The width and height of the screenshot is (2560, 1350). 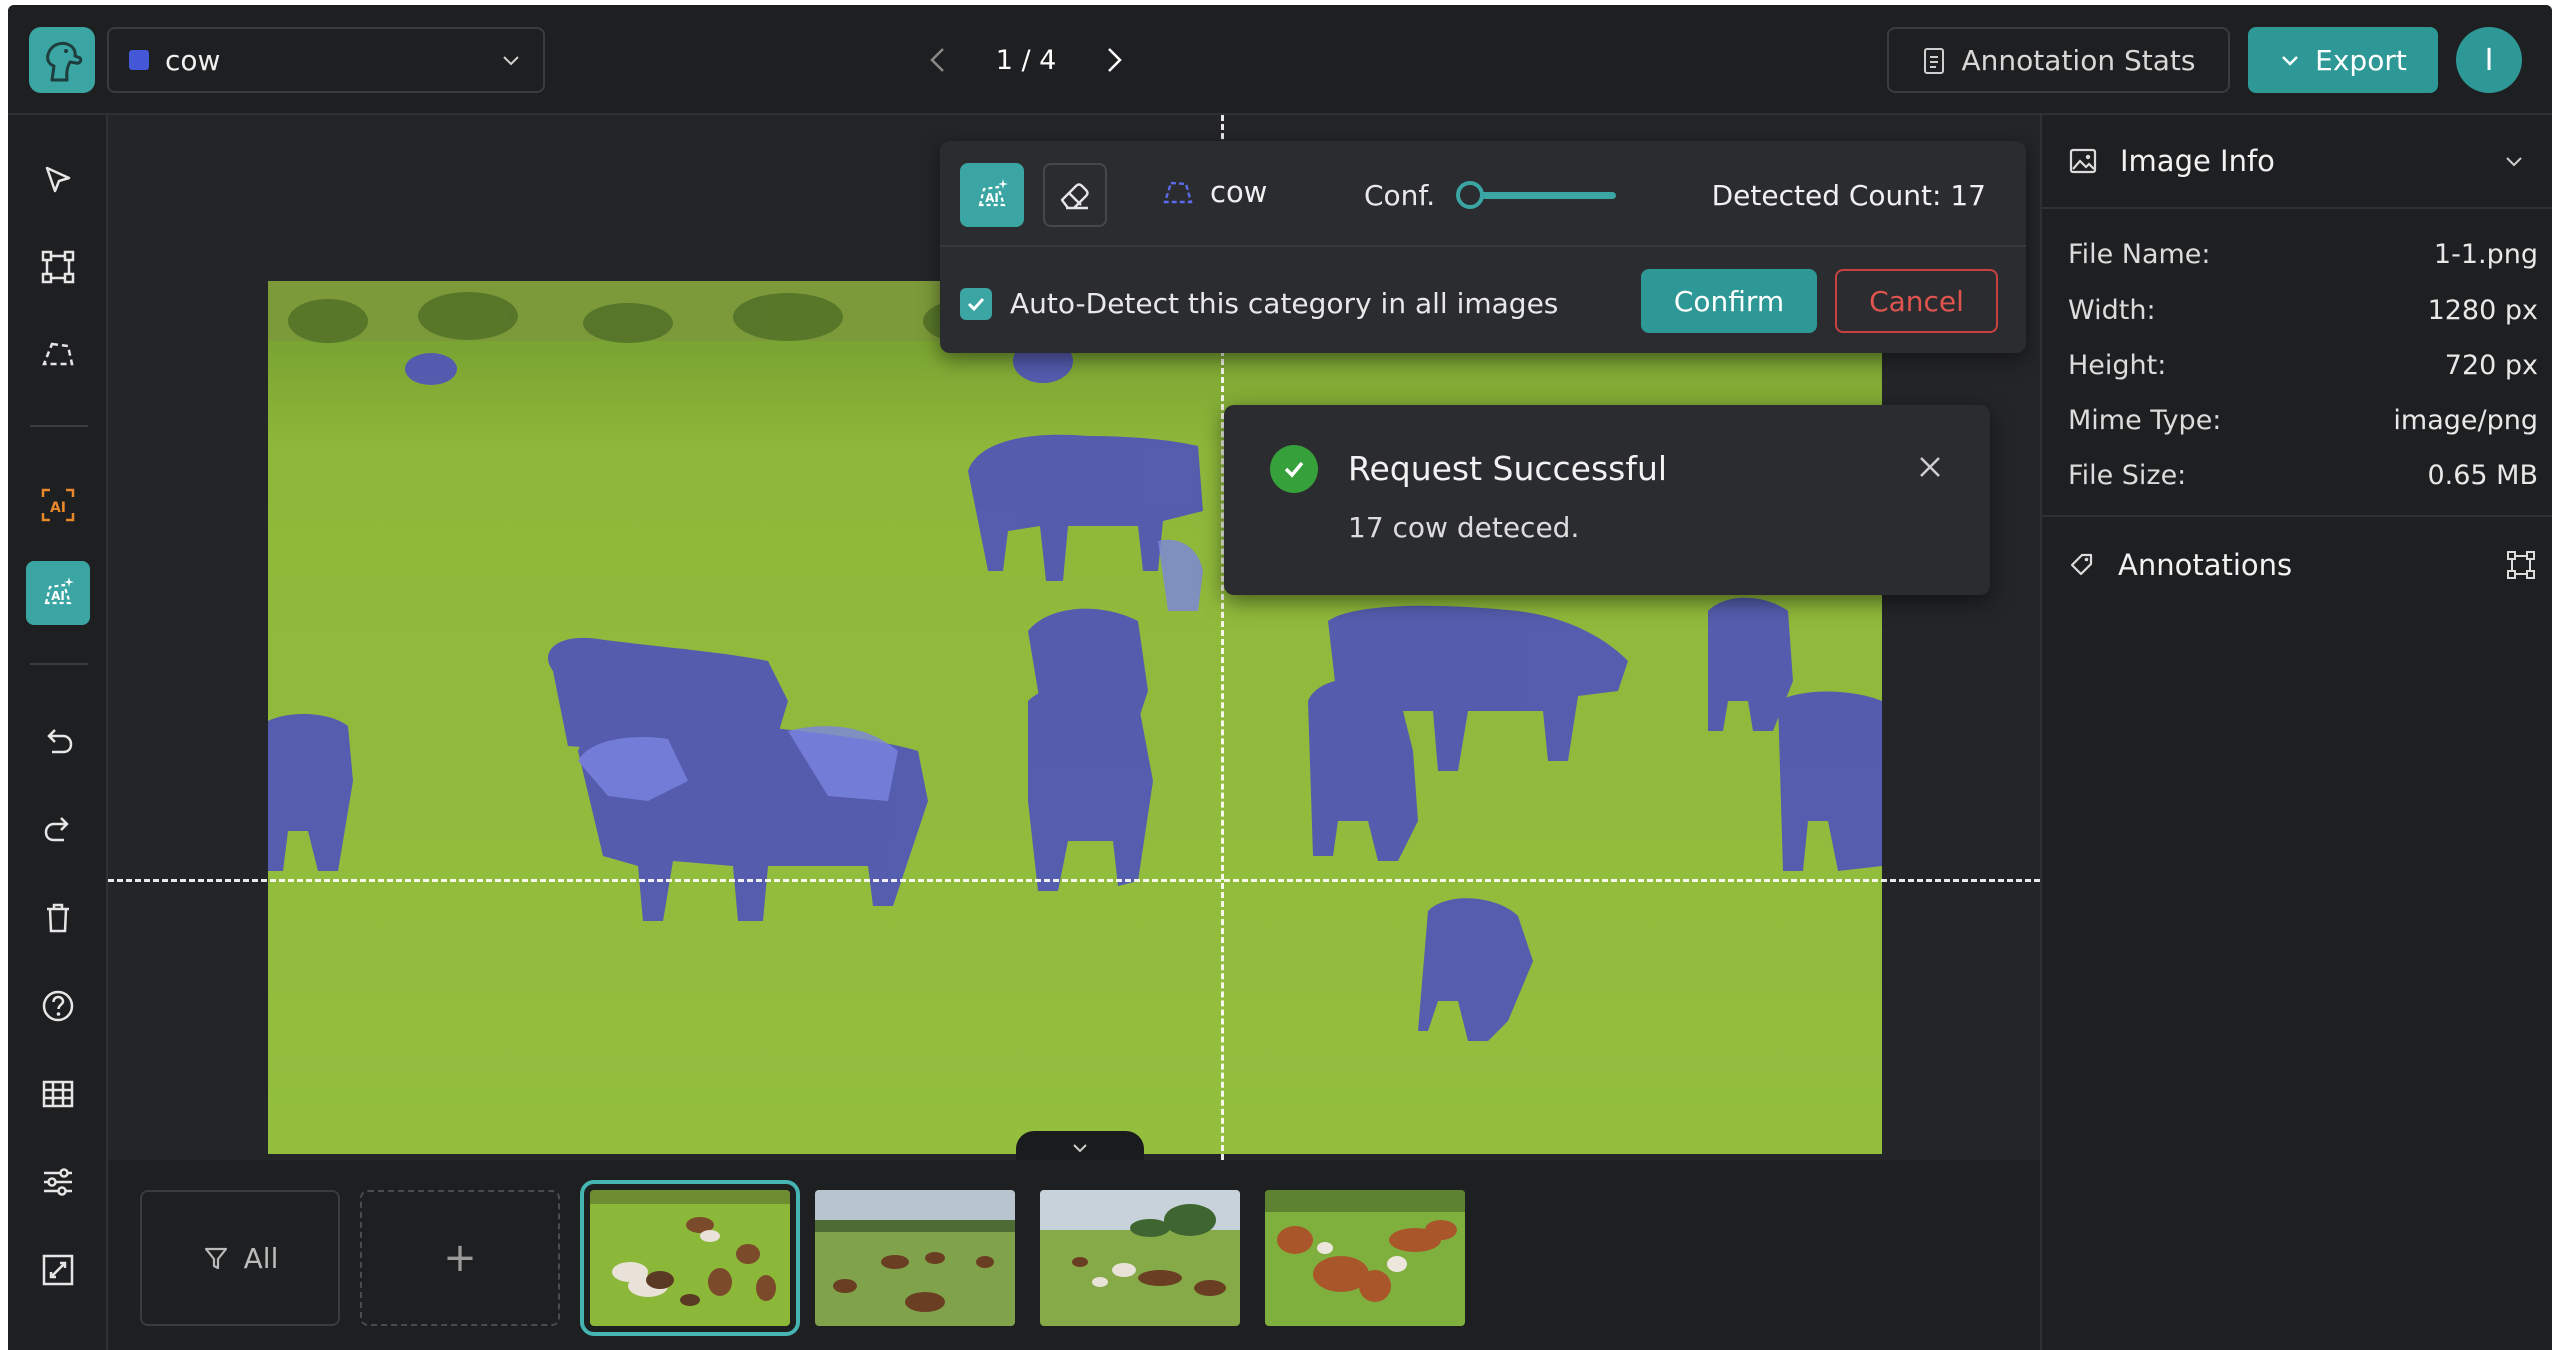 I want to click on category-select-label: cow, so click(x=193, y=60).